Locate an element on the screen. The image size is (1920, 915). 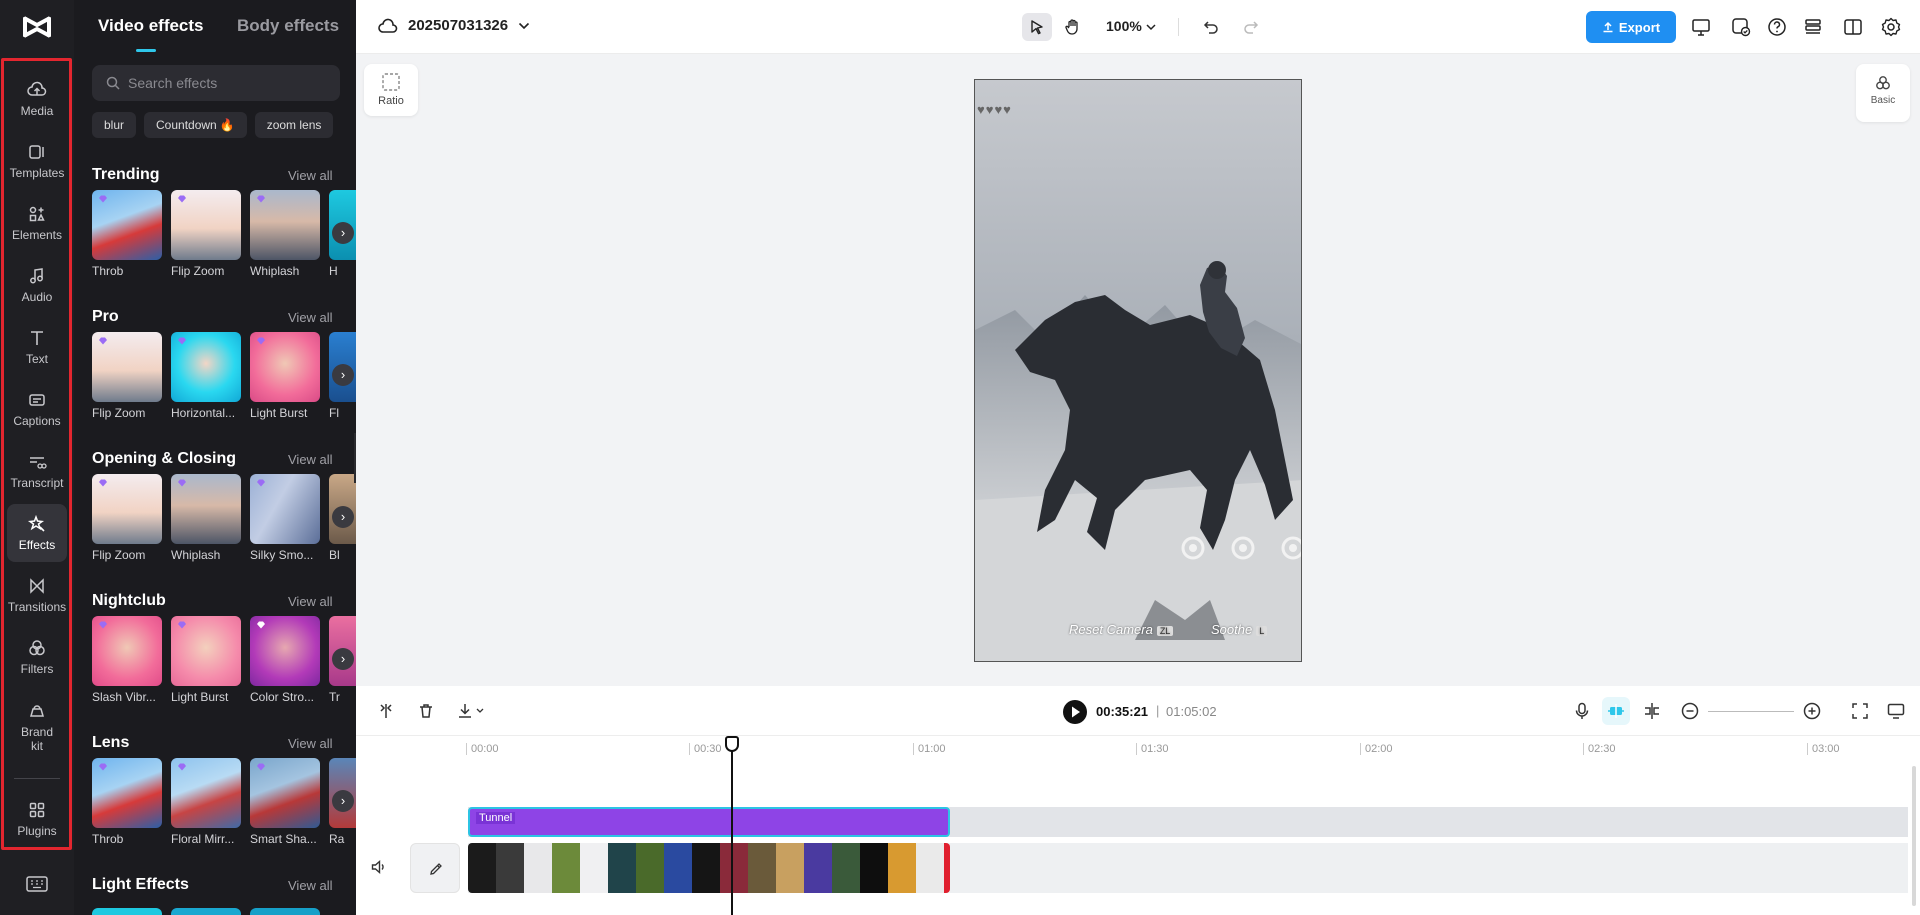
basic-properties-button: Basic is located at coordinates (1883, 93).